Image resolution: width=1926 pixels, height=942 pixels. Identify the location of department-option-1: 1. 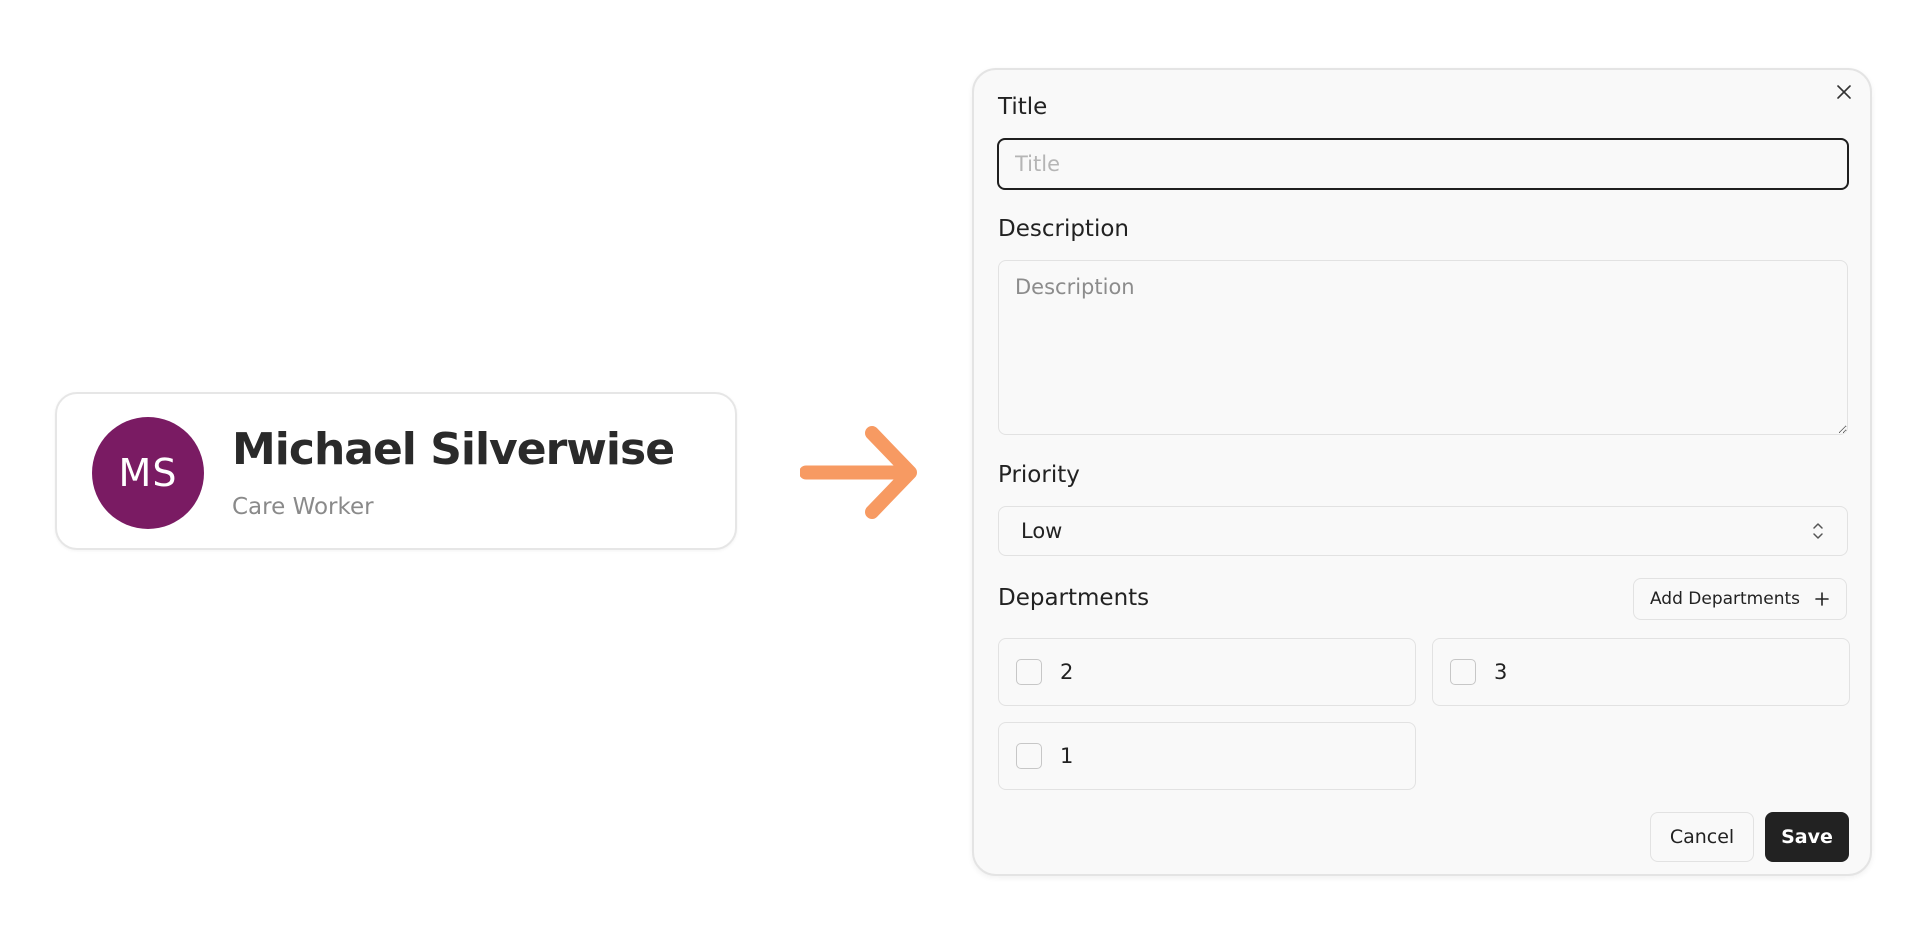
(1207, 756).